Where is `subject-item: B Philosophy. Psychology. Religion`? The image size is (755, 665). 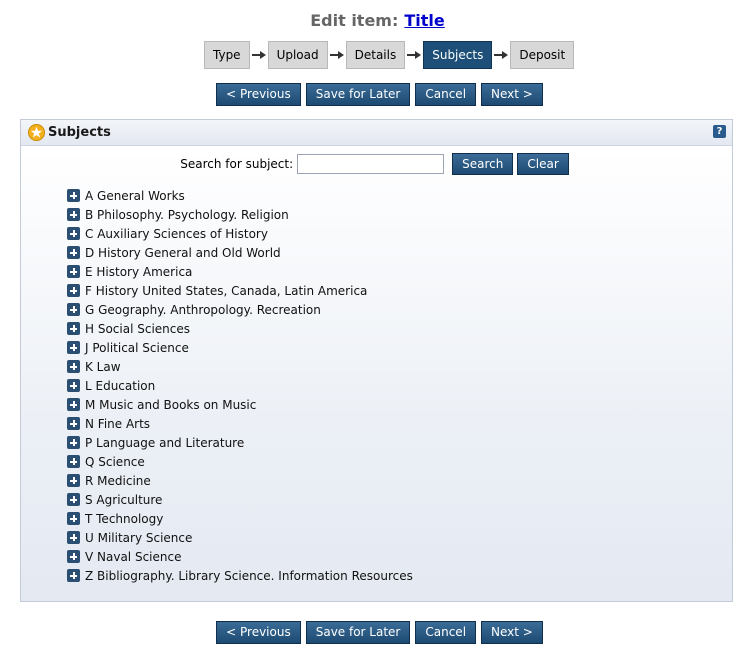
subject-item: B Philosophy. Psychology. Religion is located at coordinates (240, 214).